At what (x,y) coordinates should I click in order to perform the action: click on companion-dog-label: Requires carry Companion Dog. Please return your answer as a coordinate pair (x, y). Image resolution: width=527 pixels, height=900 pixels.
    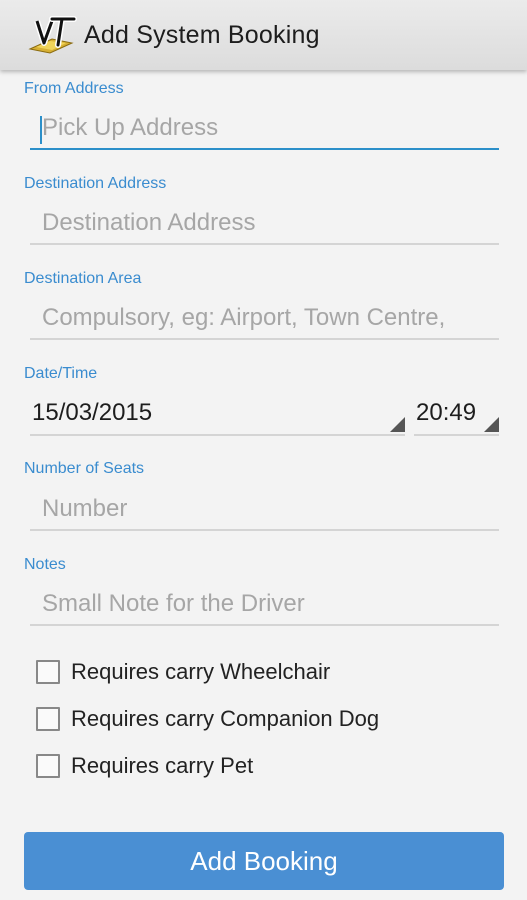
    Looking at the image, I should click on (225, 718).